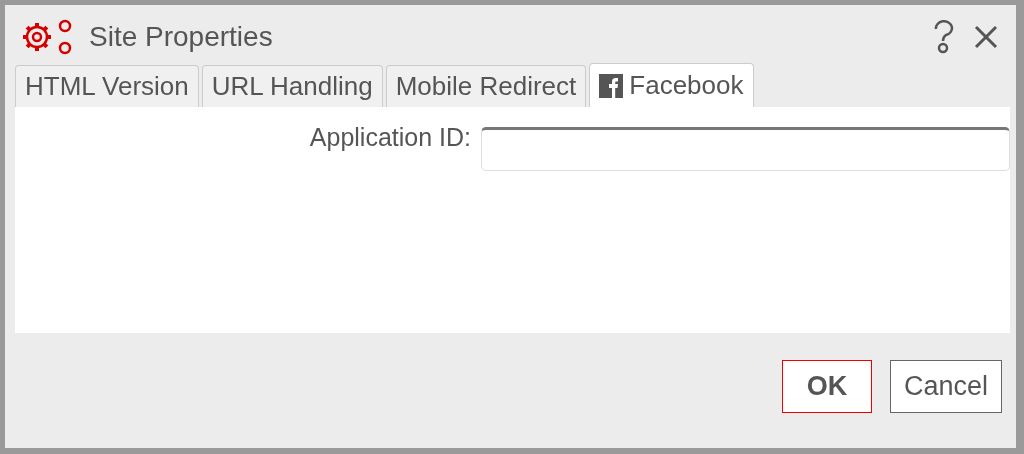 This screenshot has width=1024, height=454. I want to click on tab: URL Handling, so click(292, 86).